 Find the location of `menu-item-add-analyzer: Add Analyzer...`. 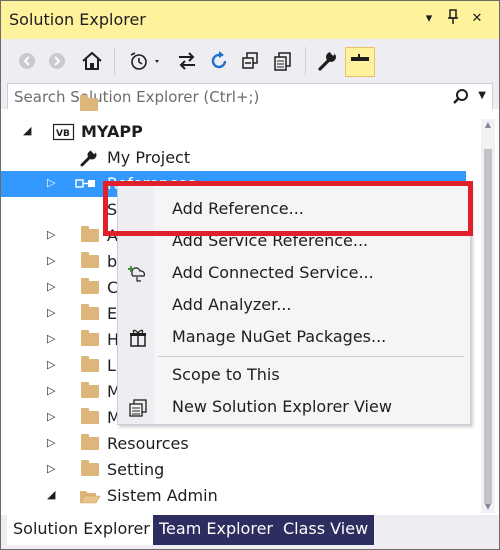

menu-item-add-analyzer: Add Analyzer... is located at coordinates (294, 305).